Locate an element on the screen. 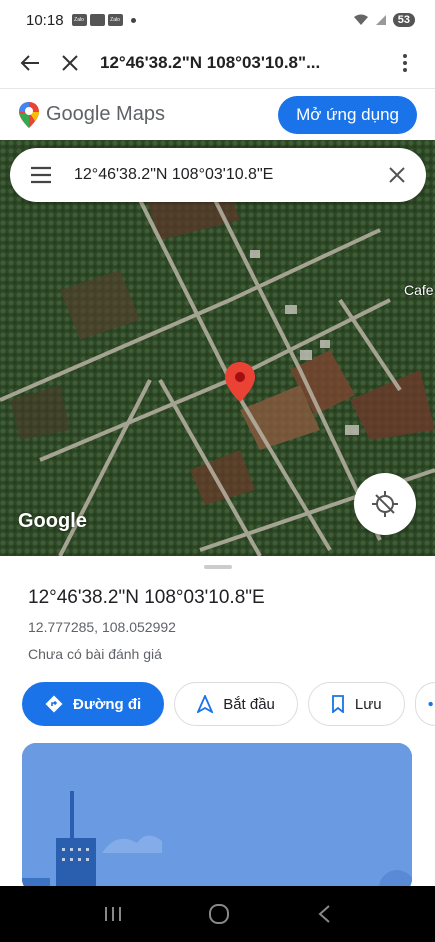 The image size is (435, 942). clear-search-icon is located at coordinates (397, 175).